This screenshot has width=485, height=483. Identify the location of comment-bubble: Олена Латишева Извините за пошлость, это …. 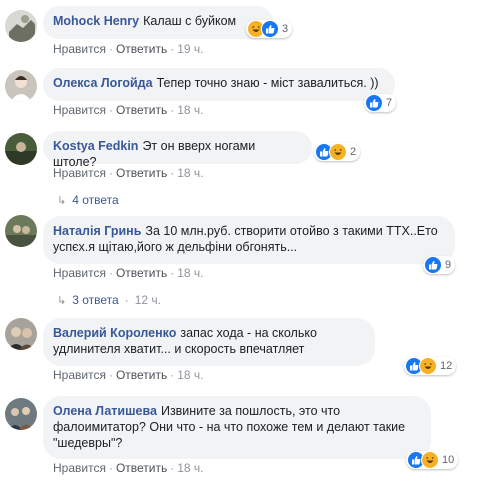
(237, 427).